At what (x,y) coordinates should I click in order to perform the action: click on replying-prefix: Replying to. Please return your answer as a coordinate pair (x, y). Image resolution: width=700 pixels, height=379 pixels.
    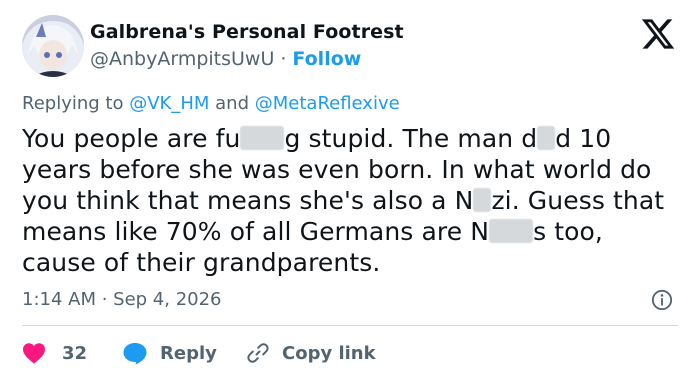
    Looking at the image, I should click on (73, 103).